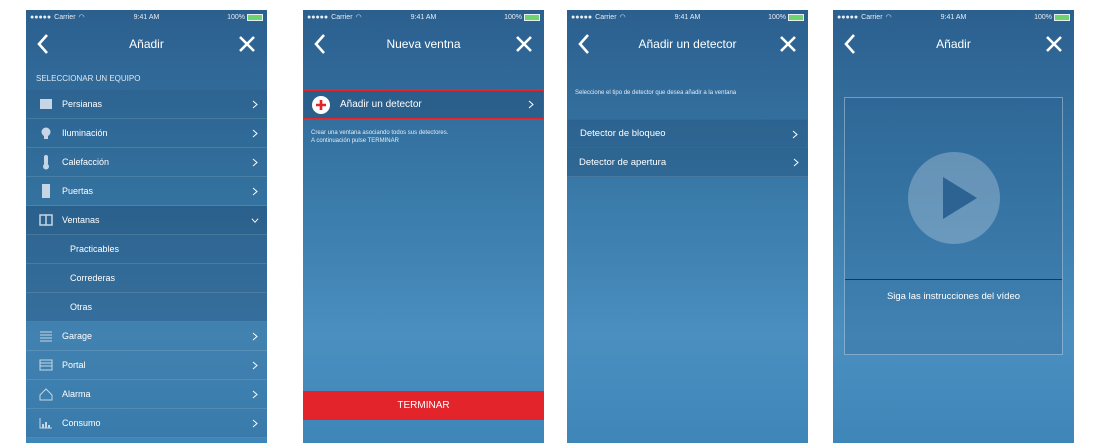 The width and height of the screenshot is (1093, 444). Describe the element at coordinates (81, 307) in the screenshot. I see `menu-item-label: Otras` at that location.